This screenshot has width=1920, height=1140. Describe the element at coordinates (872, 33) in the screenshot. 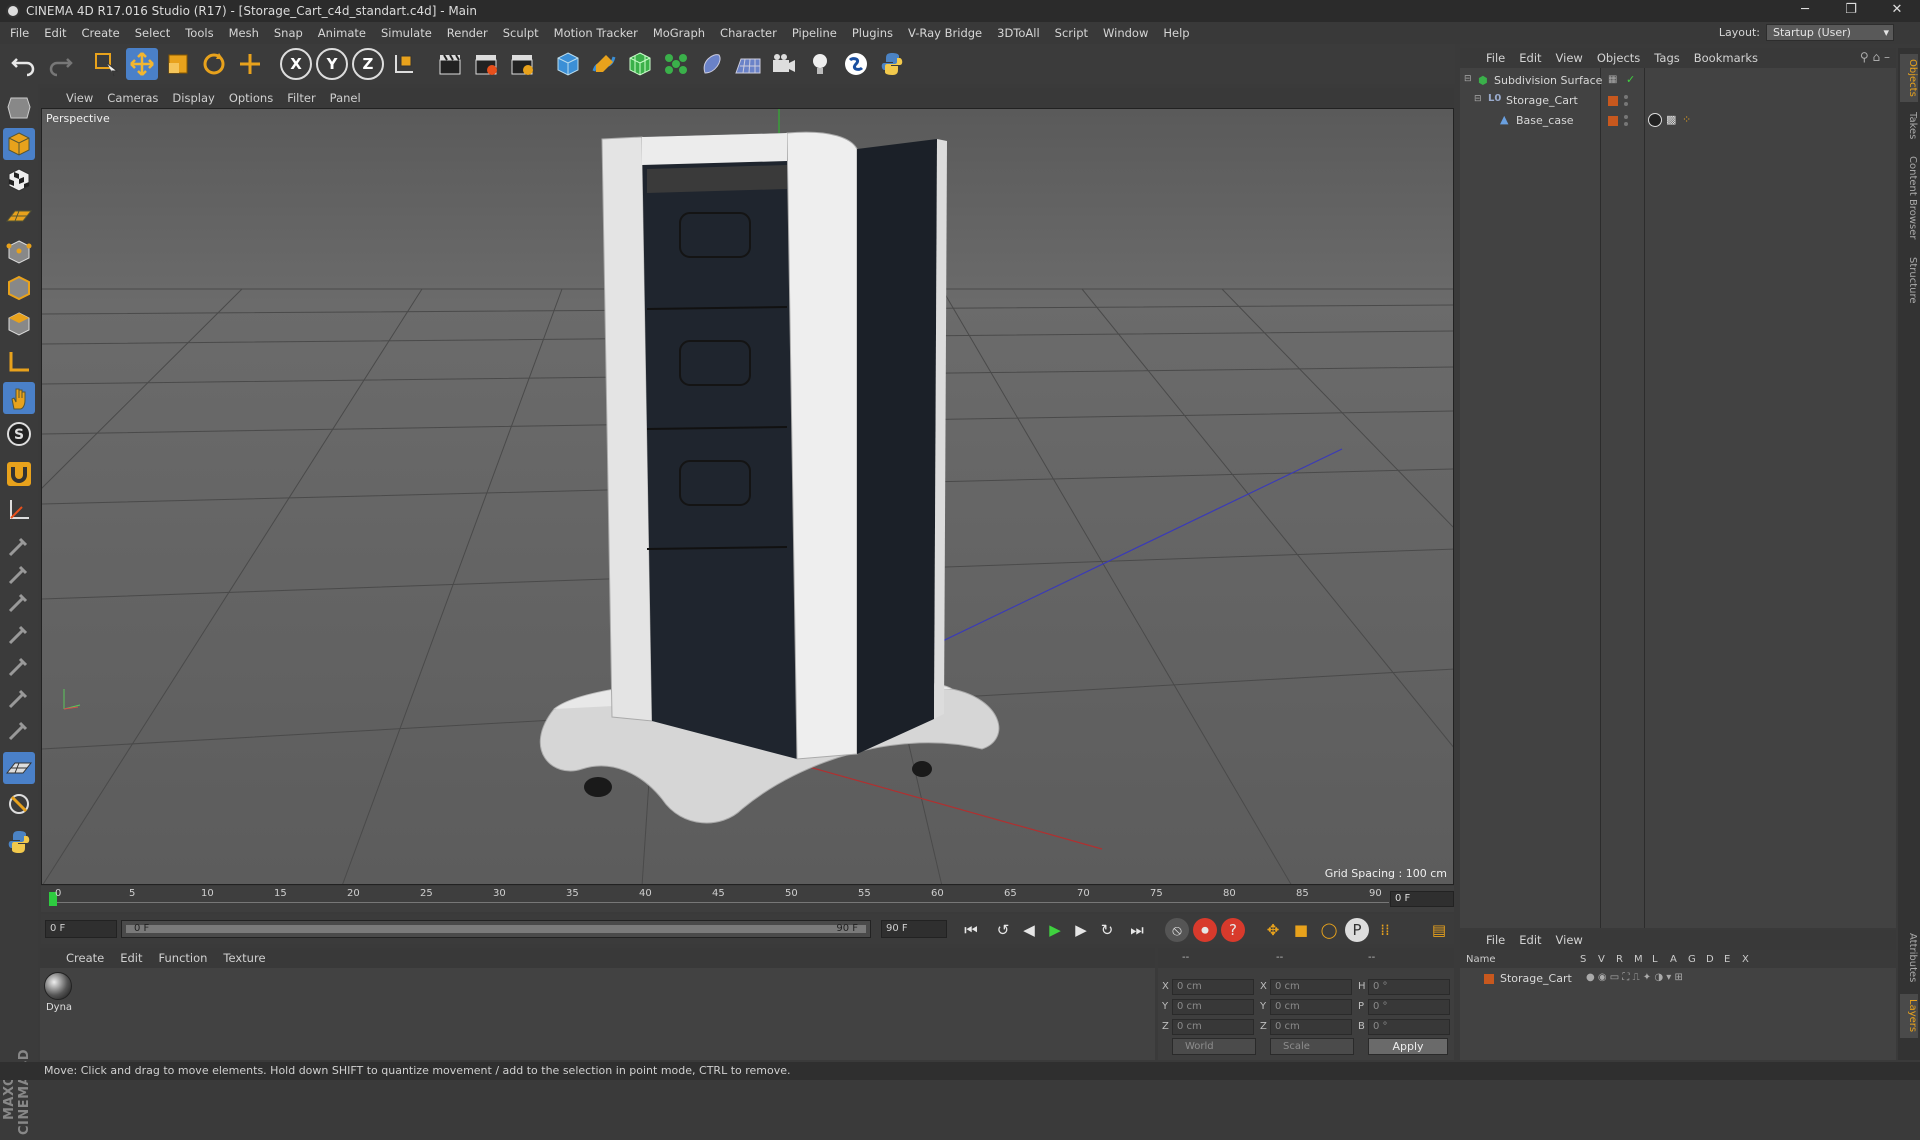

I see `menu-plugins: Plugins` at that location.